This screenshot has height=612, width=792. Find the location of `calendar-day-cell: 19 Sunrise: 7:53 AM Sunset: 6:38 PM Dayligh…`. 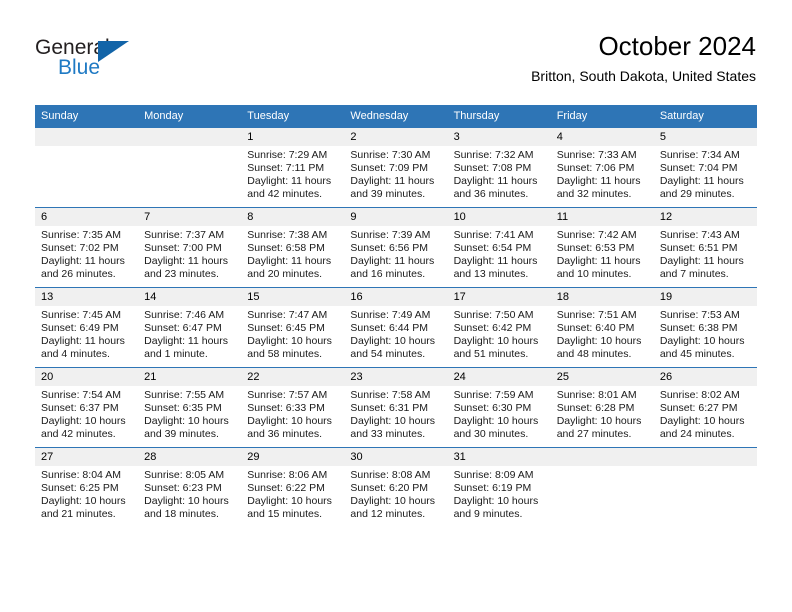

calendar-day-cell: 19 Sunrise: 7:53 AM Sunset: 6:38 PM Dayligh… is located at coordinates (705, 327).